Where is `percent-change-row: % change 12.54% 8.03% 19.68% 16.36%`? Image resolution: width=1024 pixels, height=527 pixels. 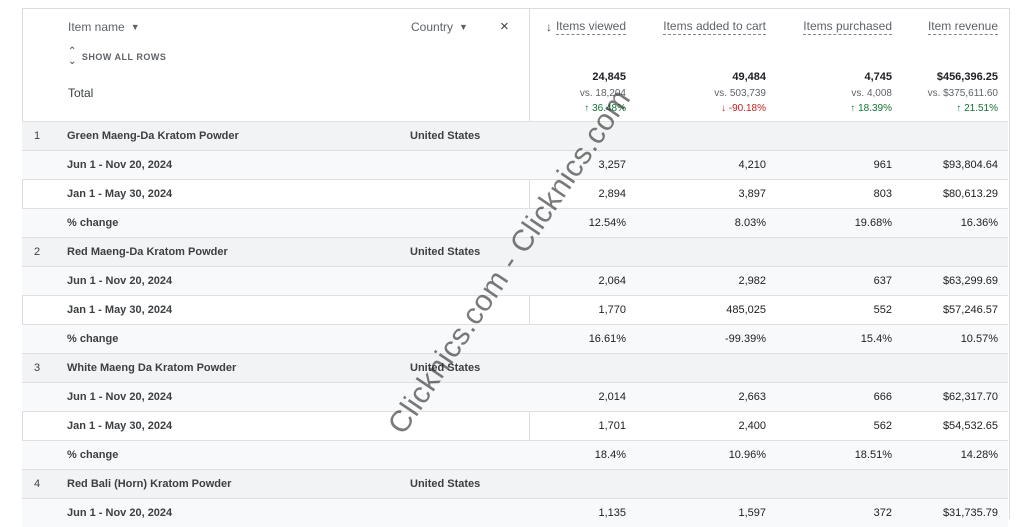 percent-change-row: % change 12.54% 8.03% 19.68% 16.36% is located at coordinates (515, 222).